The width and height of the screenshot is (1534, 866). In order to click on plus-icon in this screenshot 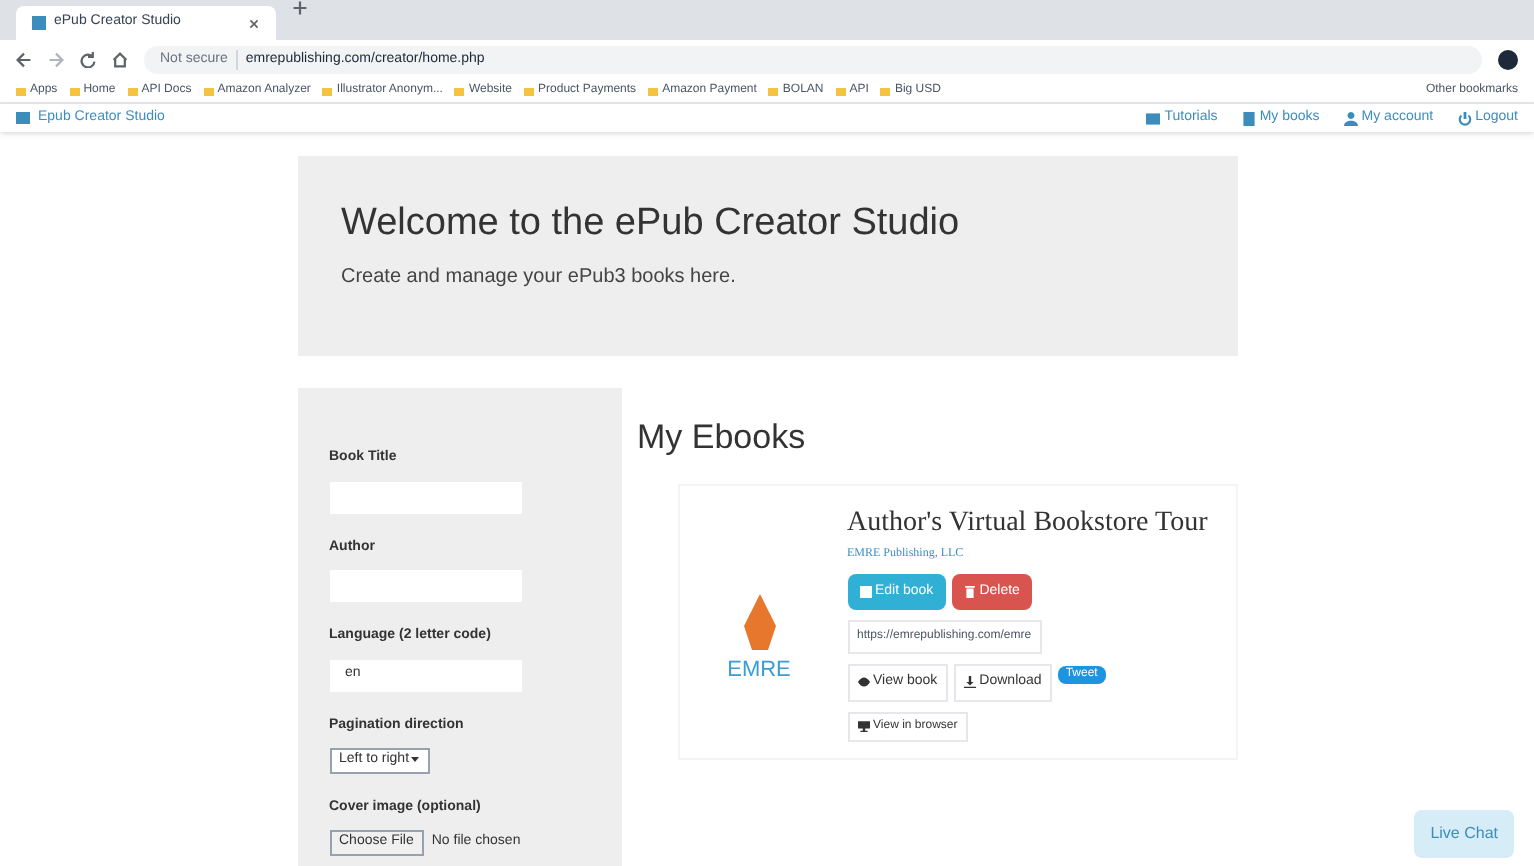, I will do `click(300, 8)`.